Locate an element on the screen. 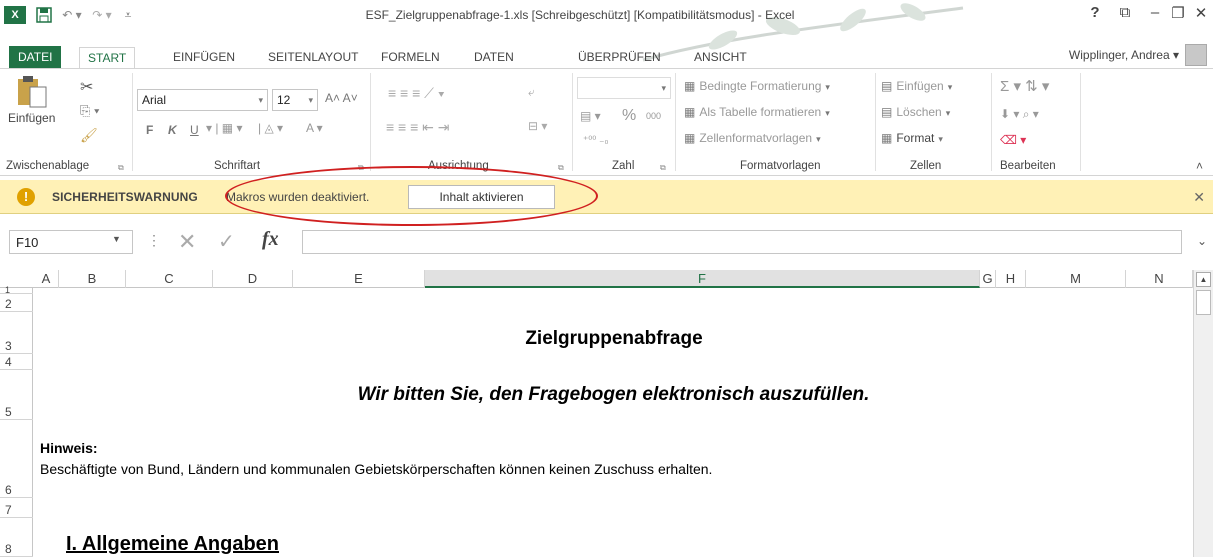  column-header: H is located at coordinates (1011, 279).